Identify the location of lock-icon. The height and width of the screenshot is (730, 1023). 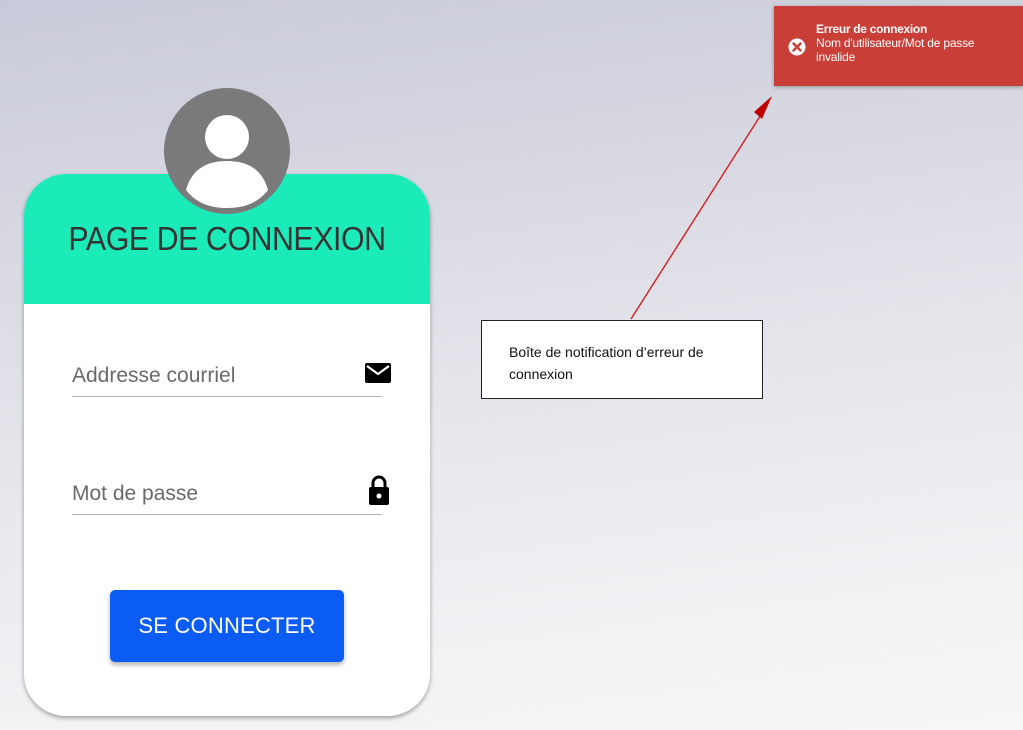
(379, 490).